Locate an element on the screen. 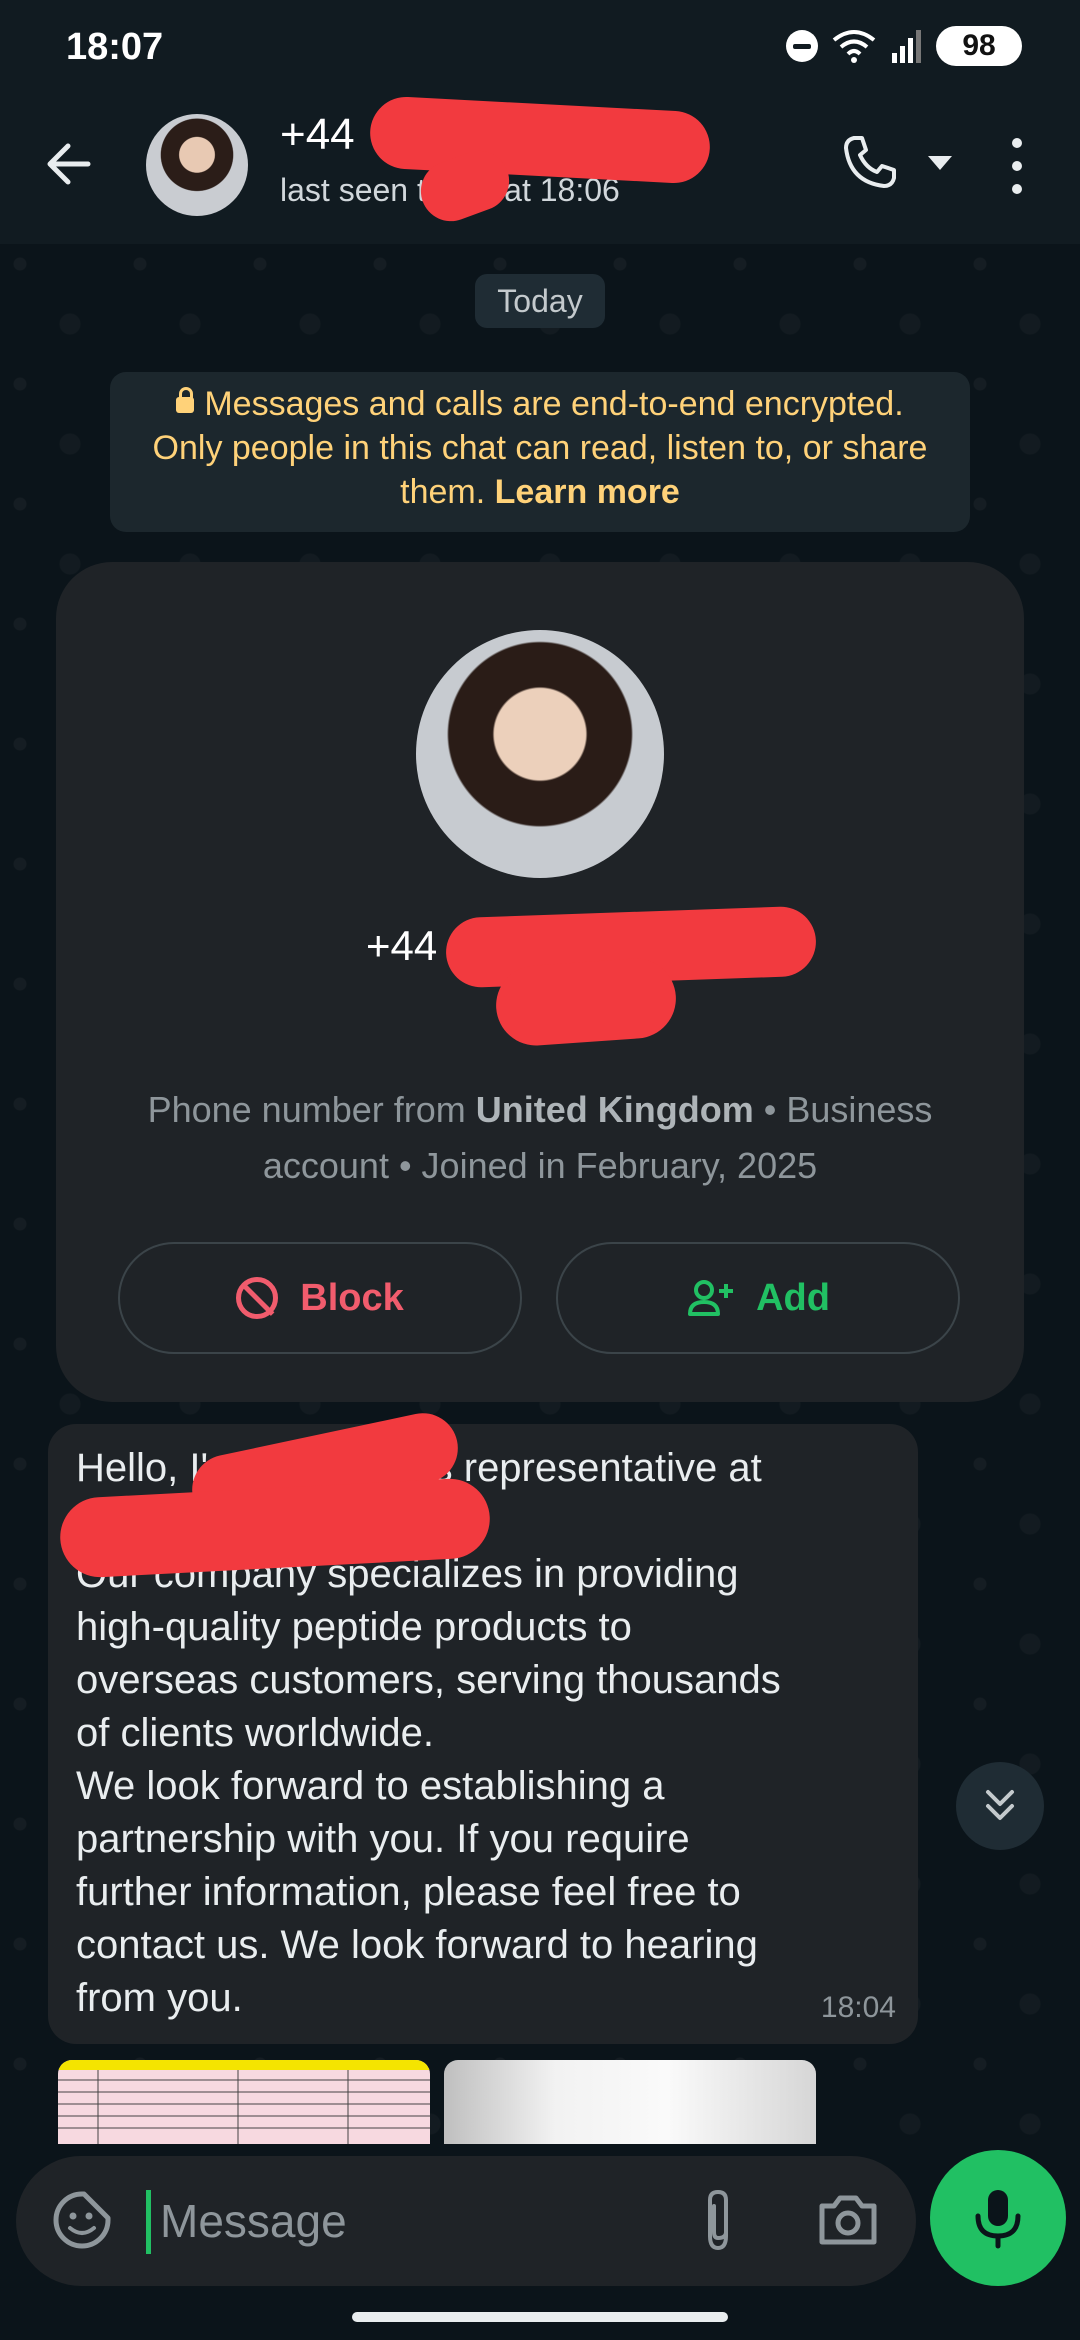  chat-header: +44 last seen today at 18:06 is located at coordinates (540, 169).